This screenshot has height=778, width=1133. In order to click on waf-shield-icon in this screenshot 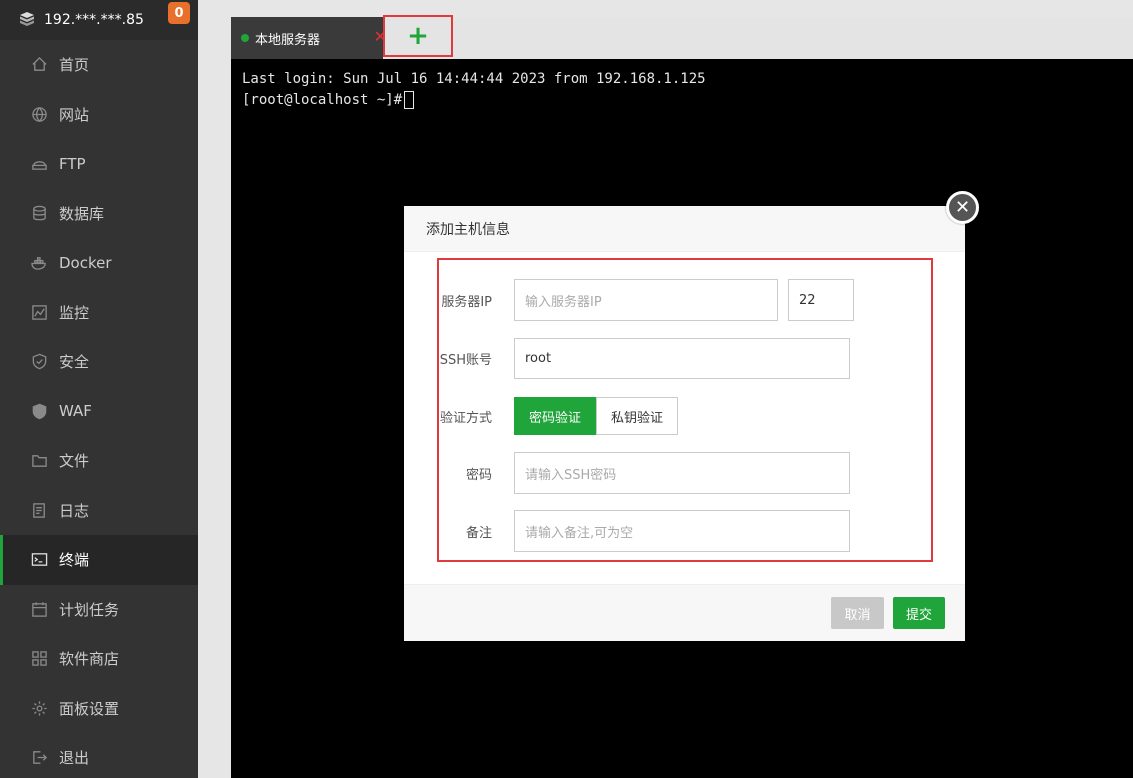, I will do `click(39, 411)`.